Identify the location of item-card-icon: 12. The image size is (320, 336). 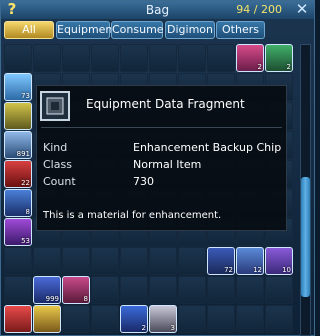
(250, 261).